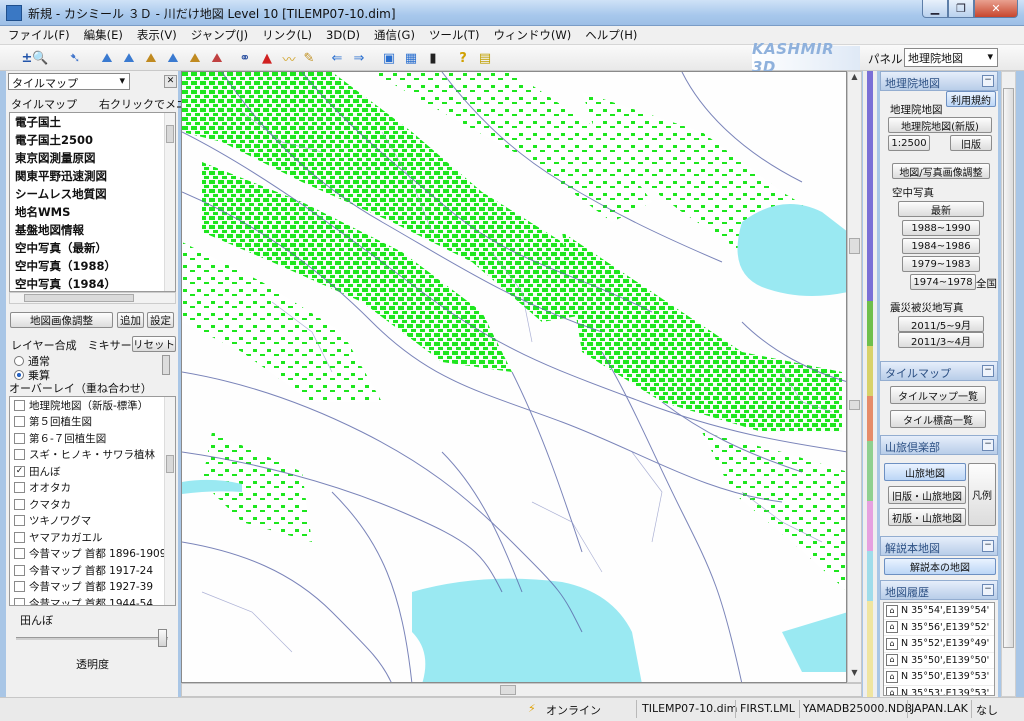 The width and height of the screenshot is (1024, 721). I want to click on old-yamatabi-button: 旧版・山旅地図, so click(927, 495).